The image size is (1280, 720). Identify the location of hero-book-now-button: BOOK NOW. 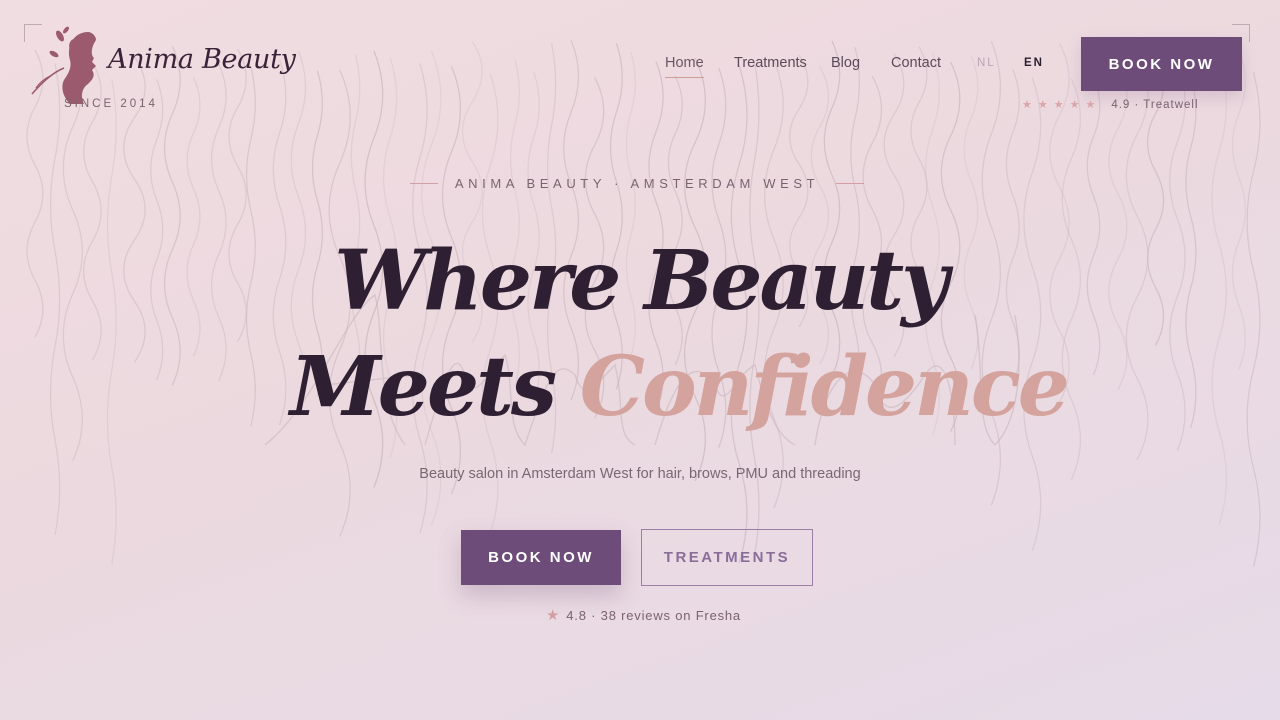
(541, 557).